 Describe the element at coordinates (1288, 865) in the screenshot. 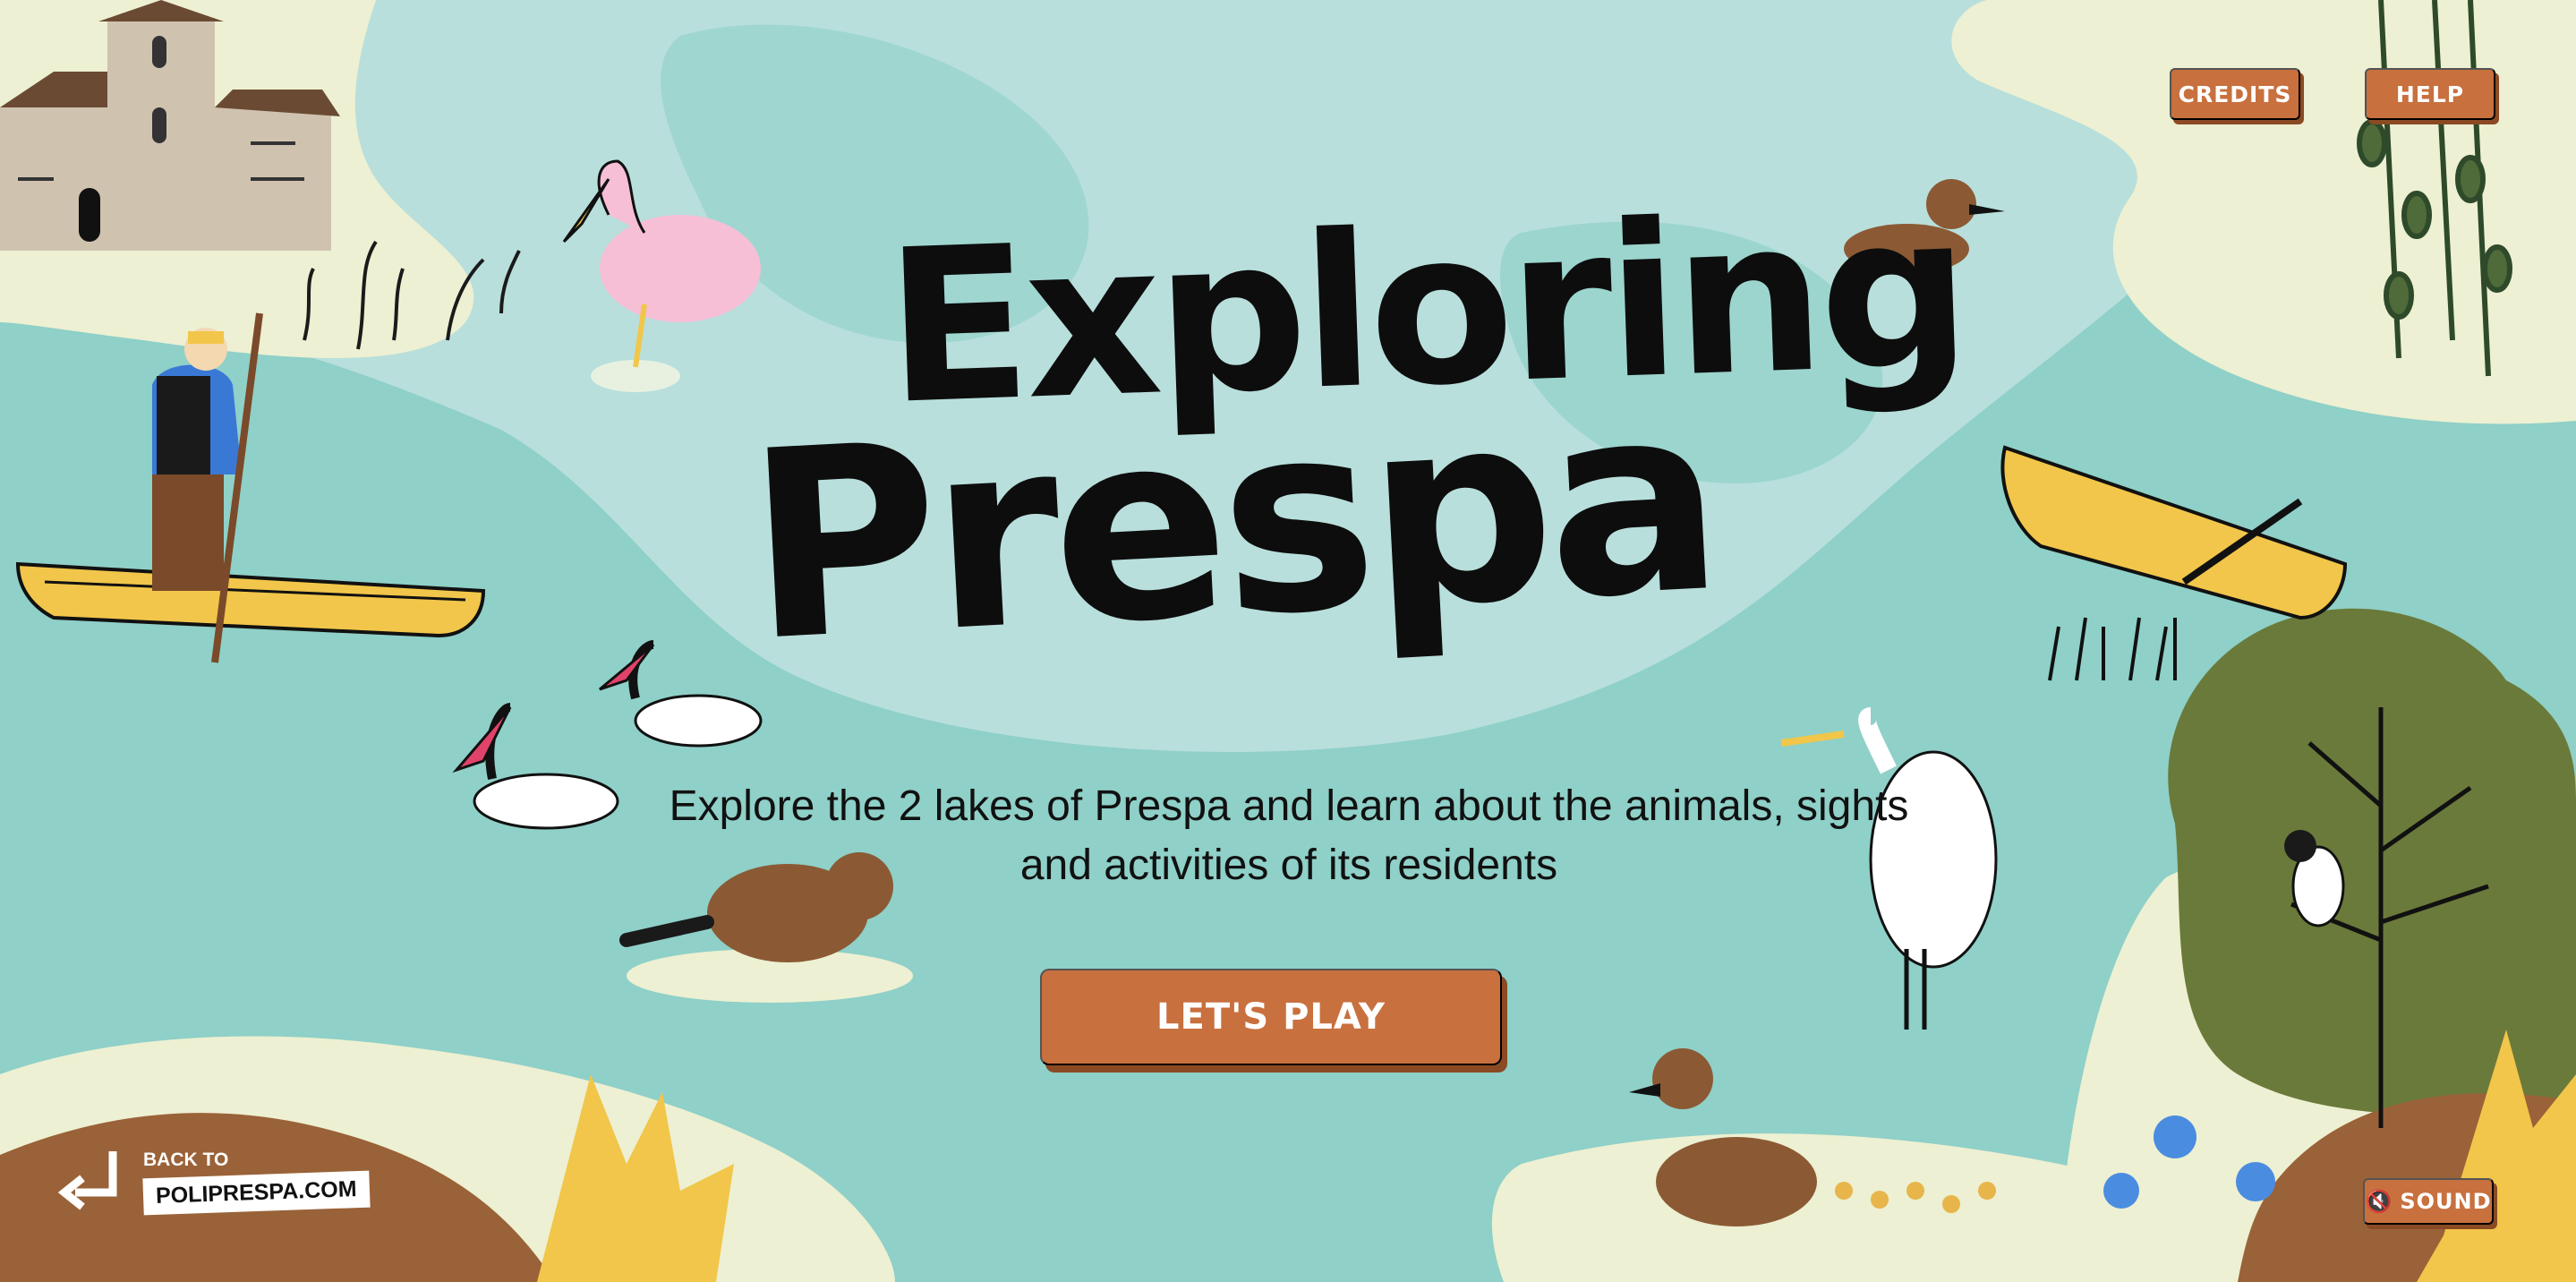

I see `description-line-2: and activities of its residents` at that location.